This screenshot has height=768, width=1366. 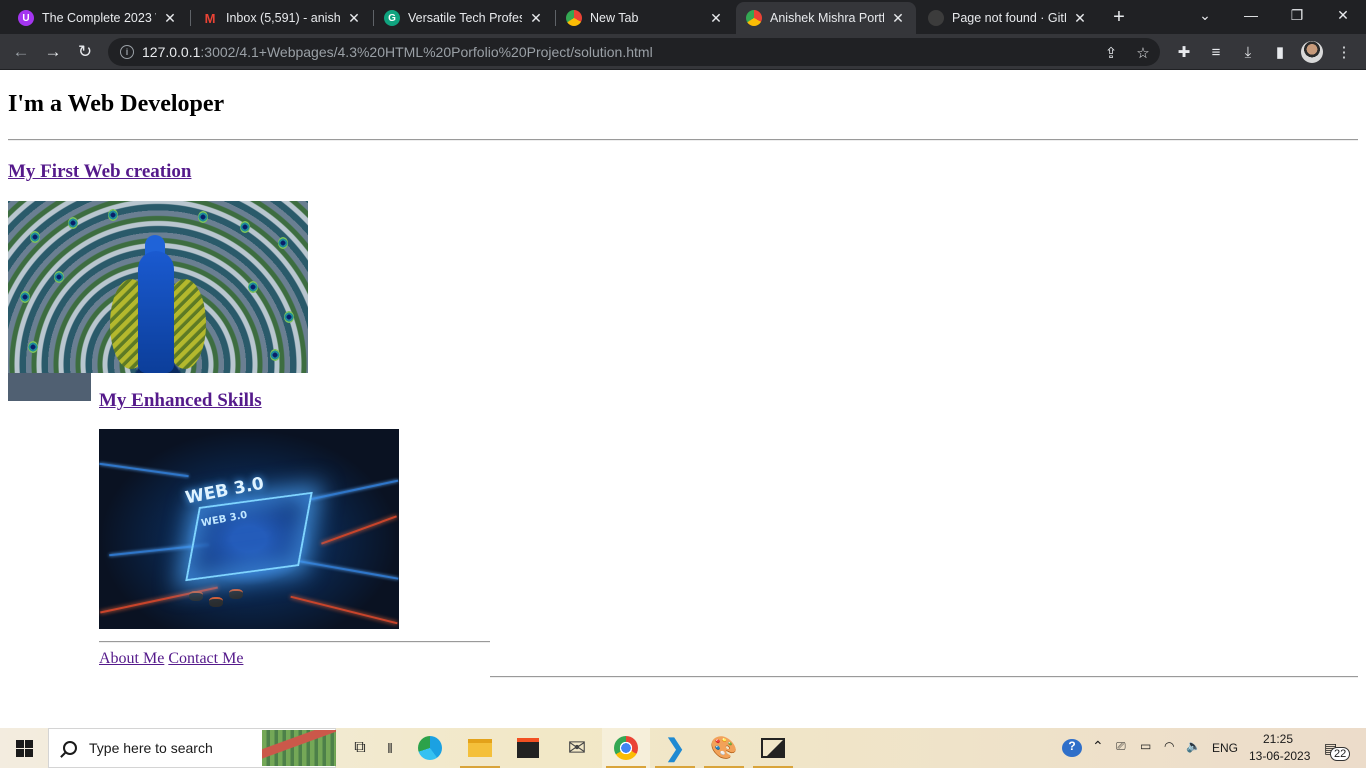 What do you see at coordinates (480, 748) in the screenshot?
I see `file-explorer-app` at bounding box center [480, 748].